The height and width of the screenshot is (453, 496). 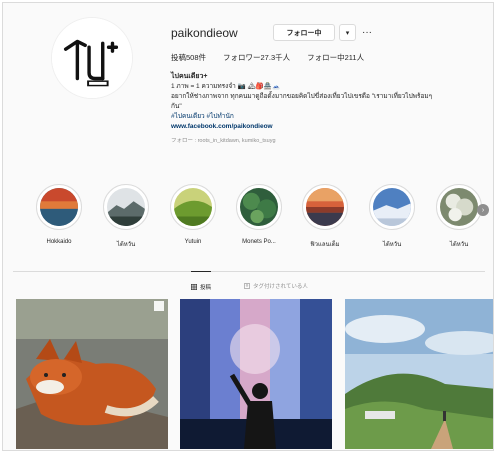 I want to click on snow-icon, so click(x=392, y=207).